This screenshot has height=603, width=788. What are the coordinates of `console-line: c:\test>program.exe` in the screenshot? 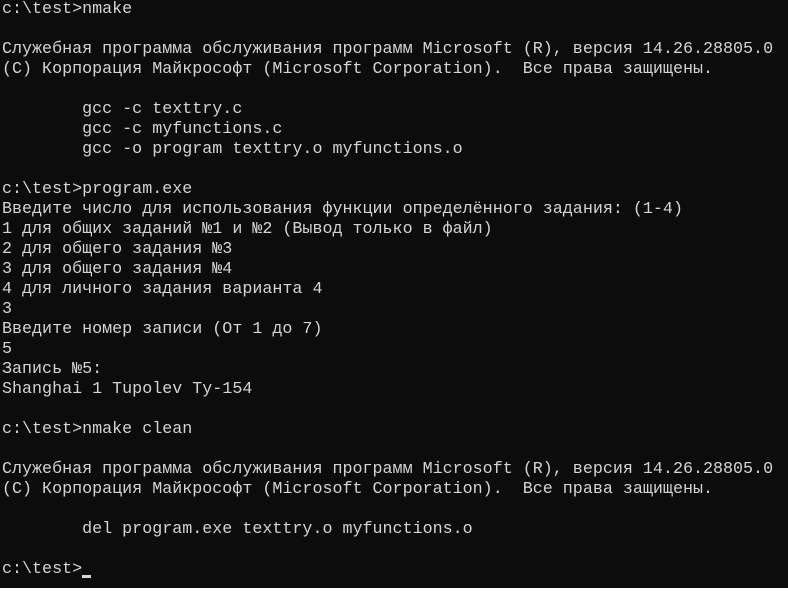 It's located at (97, 189).